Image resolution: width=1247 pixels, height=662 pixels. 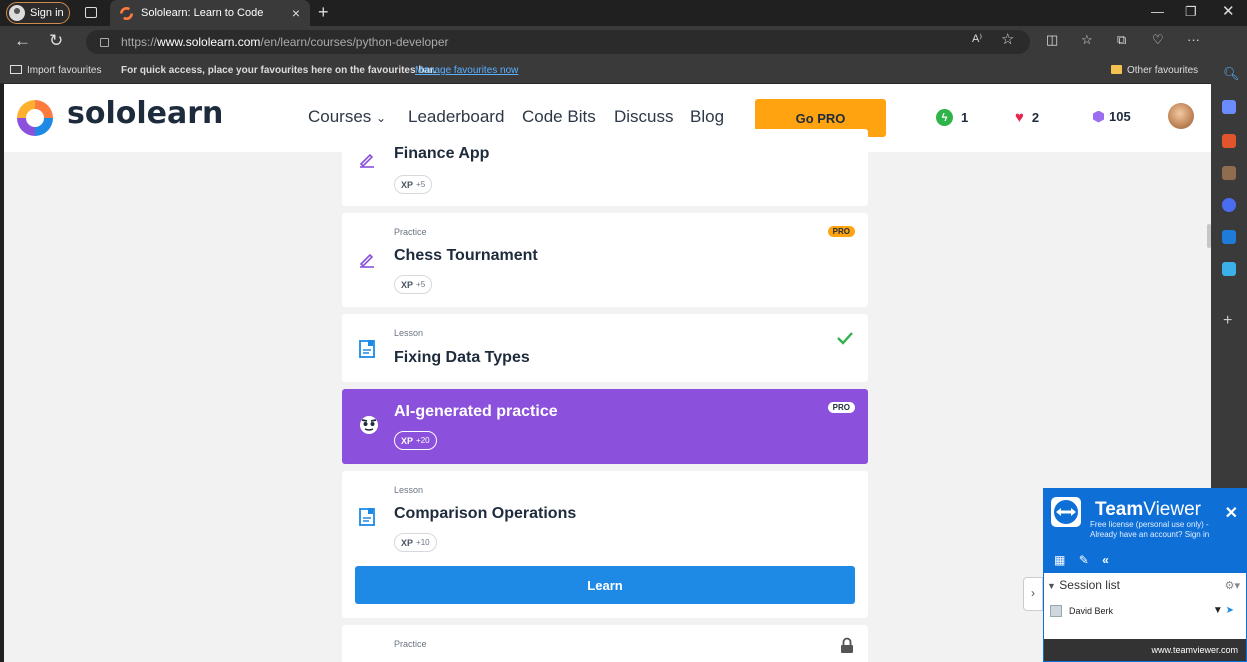 I want to click on read-aloud-icon: A⁾, so click(x=977, y=38).